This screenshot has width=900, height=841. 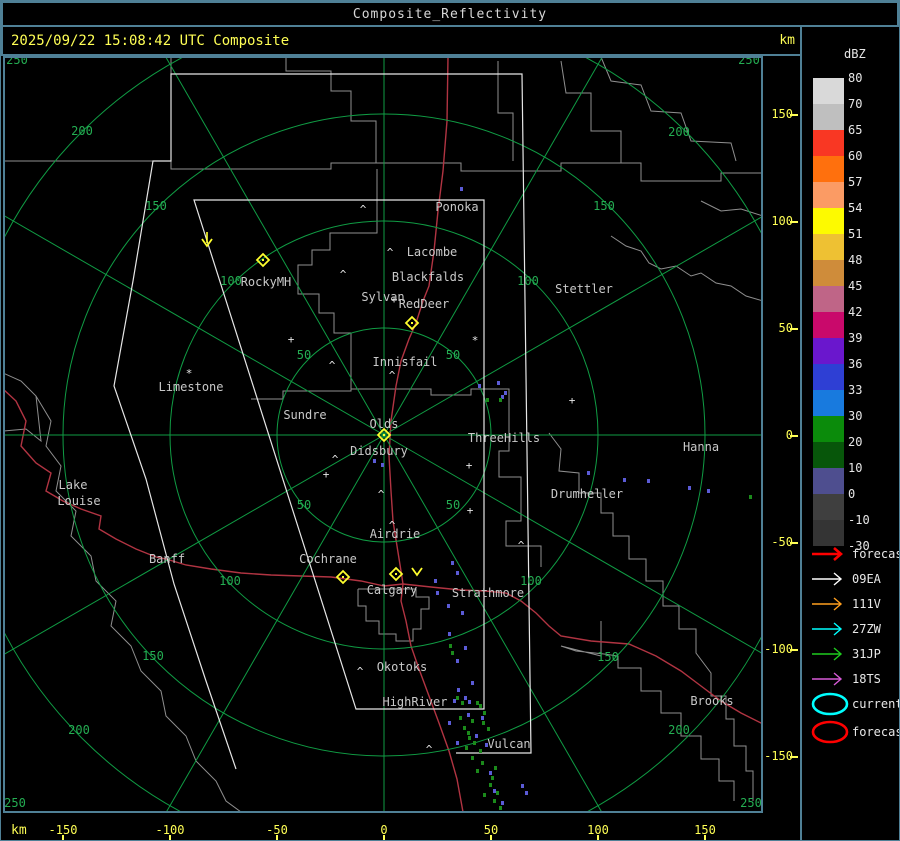 What do you see at coordinates (866, 679) in the screenshot?
I see `legend-label: 18TS` at bounding box center [866, 679].